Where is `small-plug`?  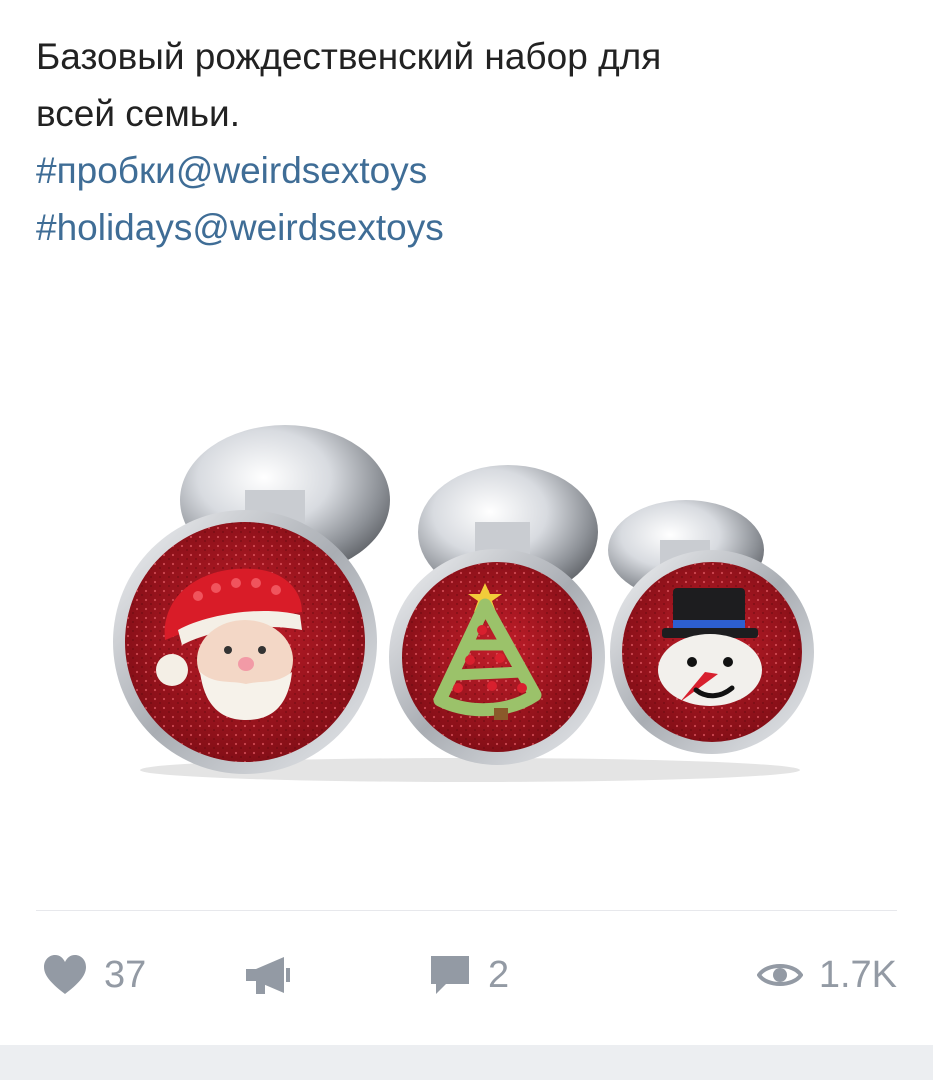 small-plug is located at coordinates (711, 627).